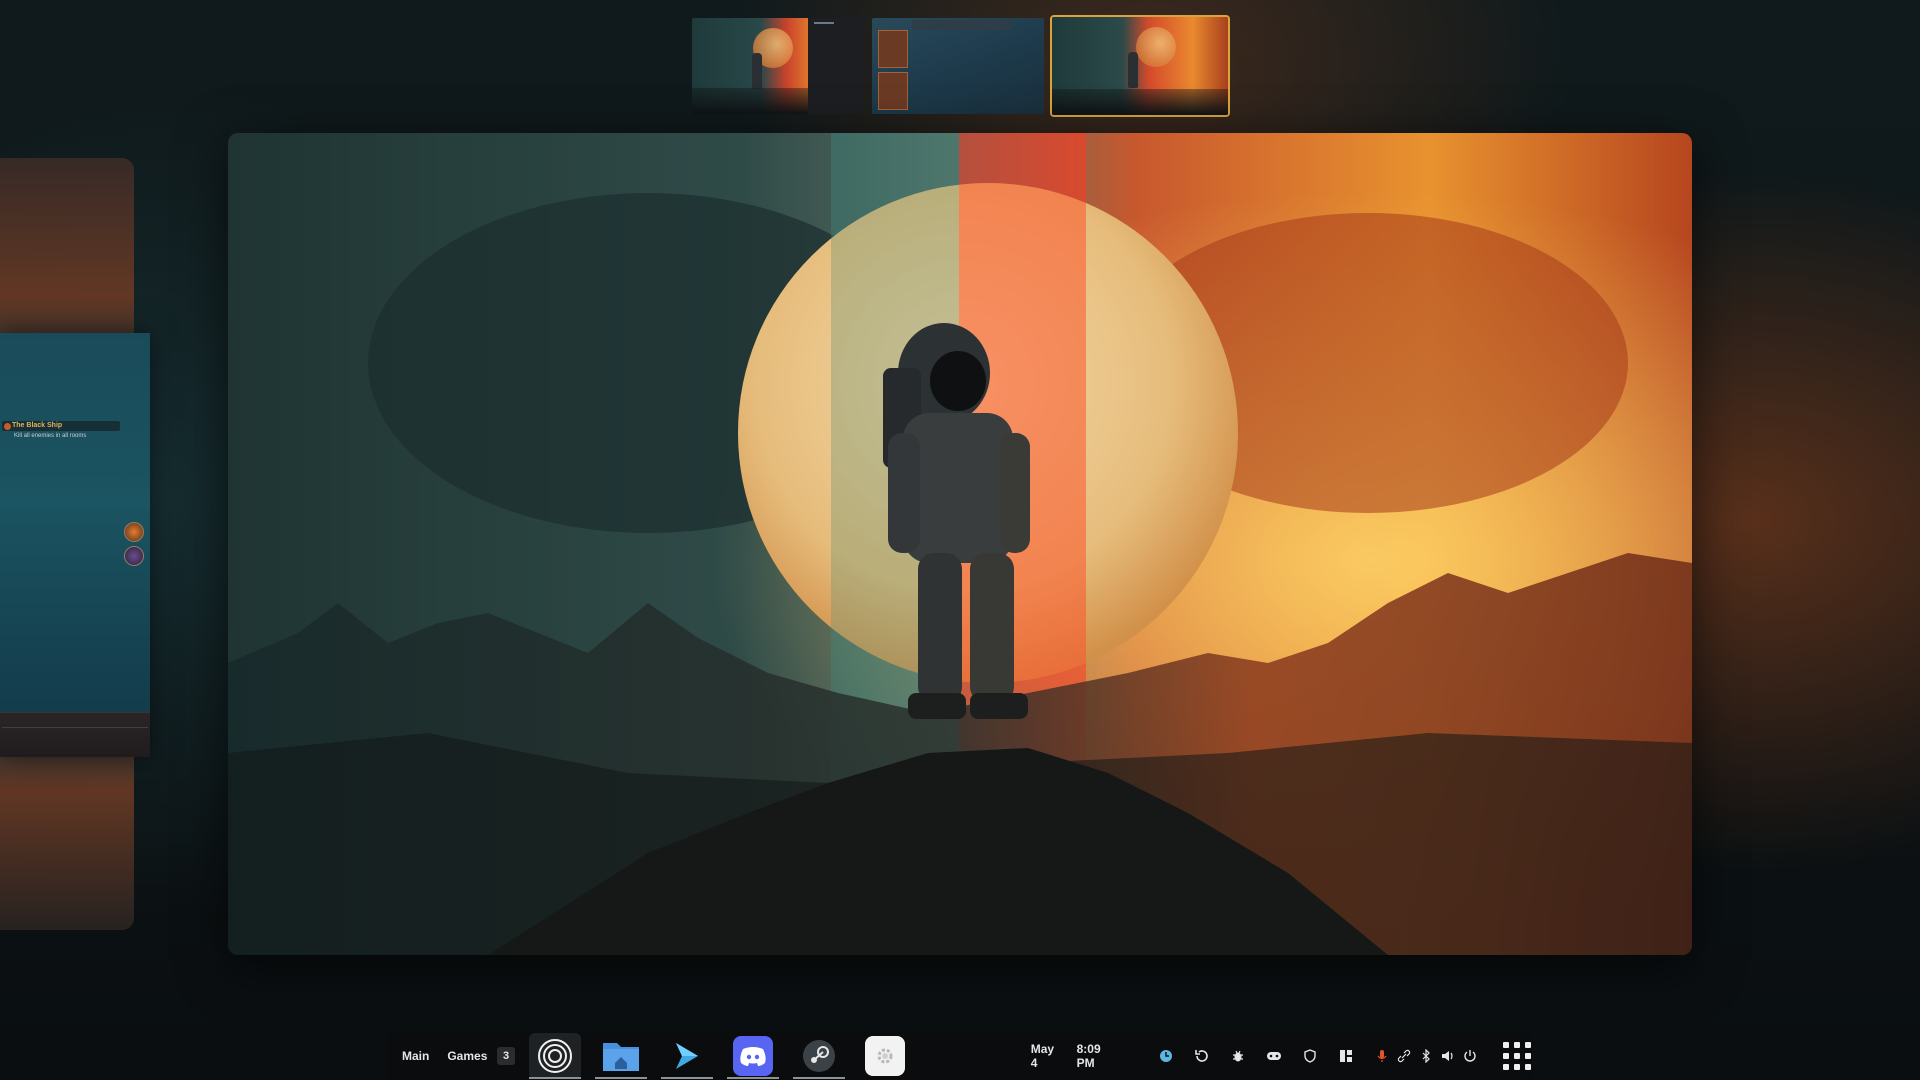  I want to click on dock, so click(719, 1055).